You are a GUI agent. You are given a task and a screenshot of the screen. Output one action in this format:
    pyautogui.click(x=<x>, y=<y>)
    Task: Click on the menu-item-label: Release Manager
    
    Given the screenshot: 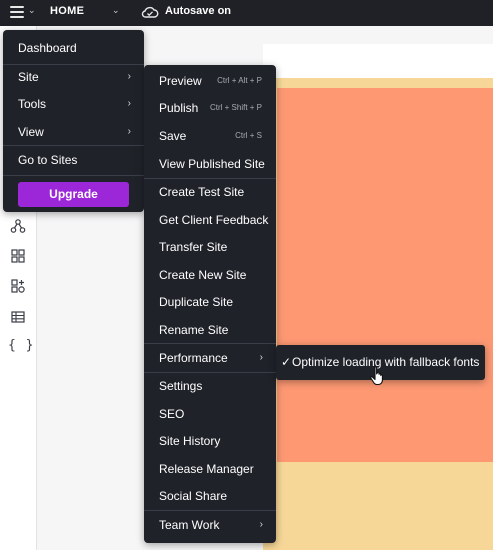 What is the action you would take?
    pyautogui.click(x=206, y=469)
    